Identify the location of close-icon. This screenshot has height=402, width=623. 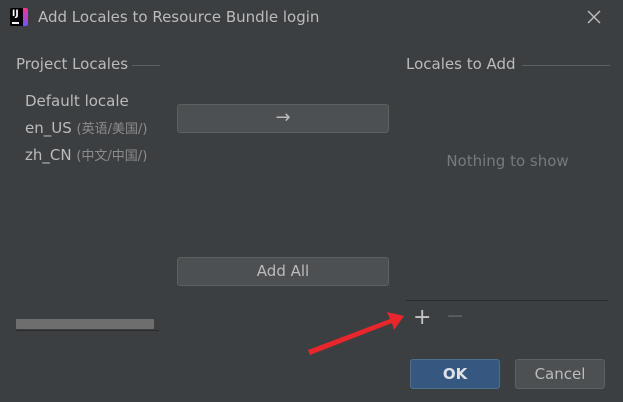
(594, 17).